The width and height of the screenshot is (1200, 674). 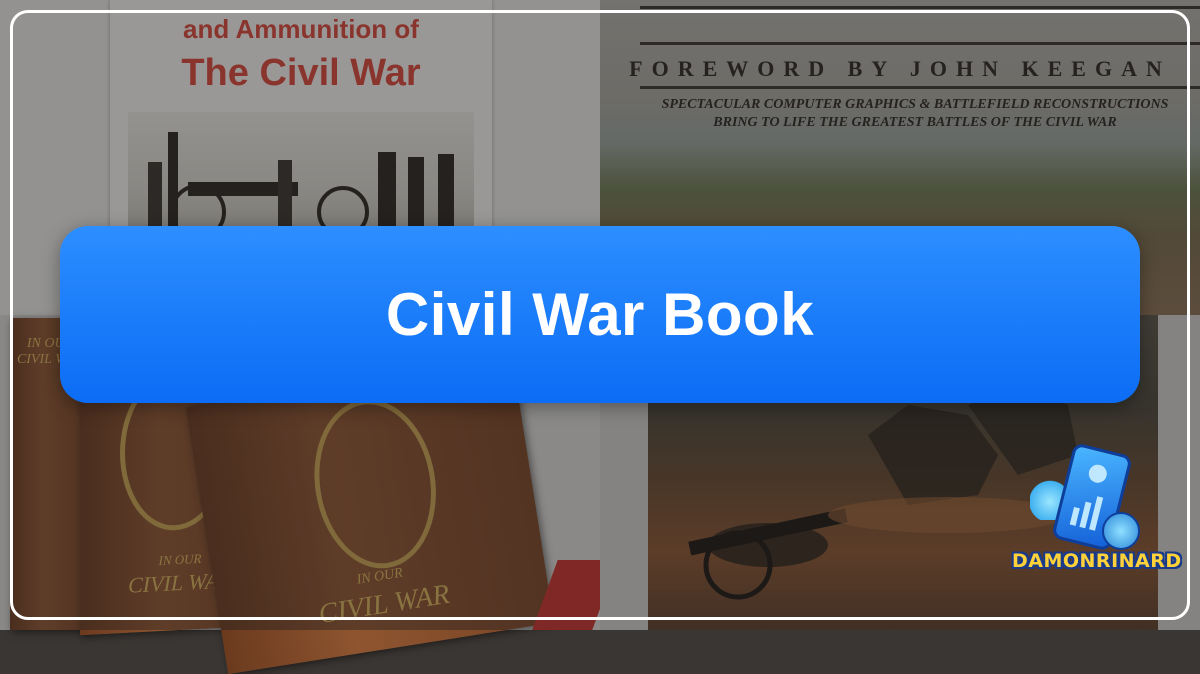 I want to click on brand-logo: DAMONRINARD, so click(x=1097, y=518).